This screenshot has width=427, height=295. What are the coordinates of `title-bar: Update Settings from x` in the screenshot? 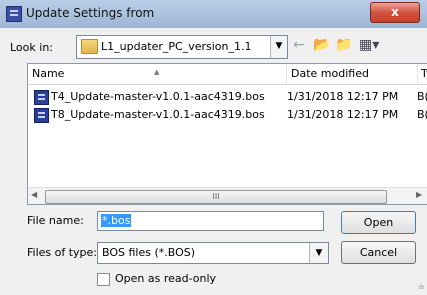 It's located at (213, 14).